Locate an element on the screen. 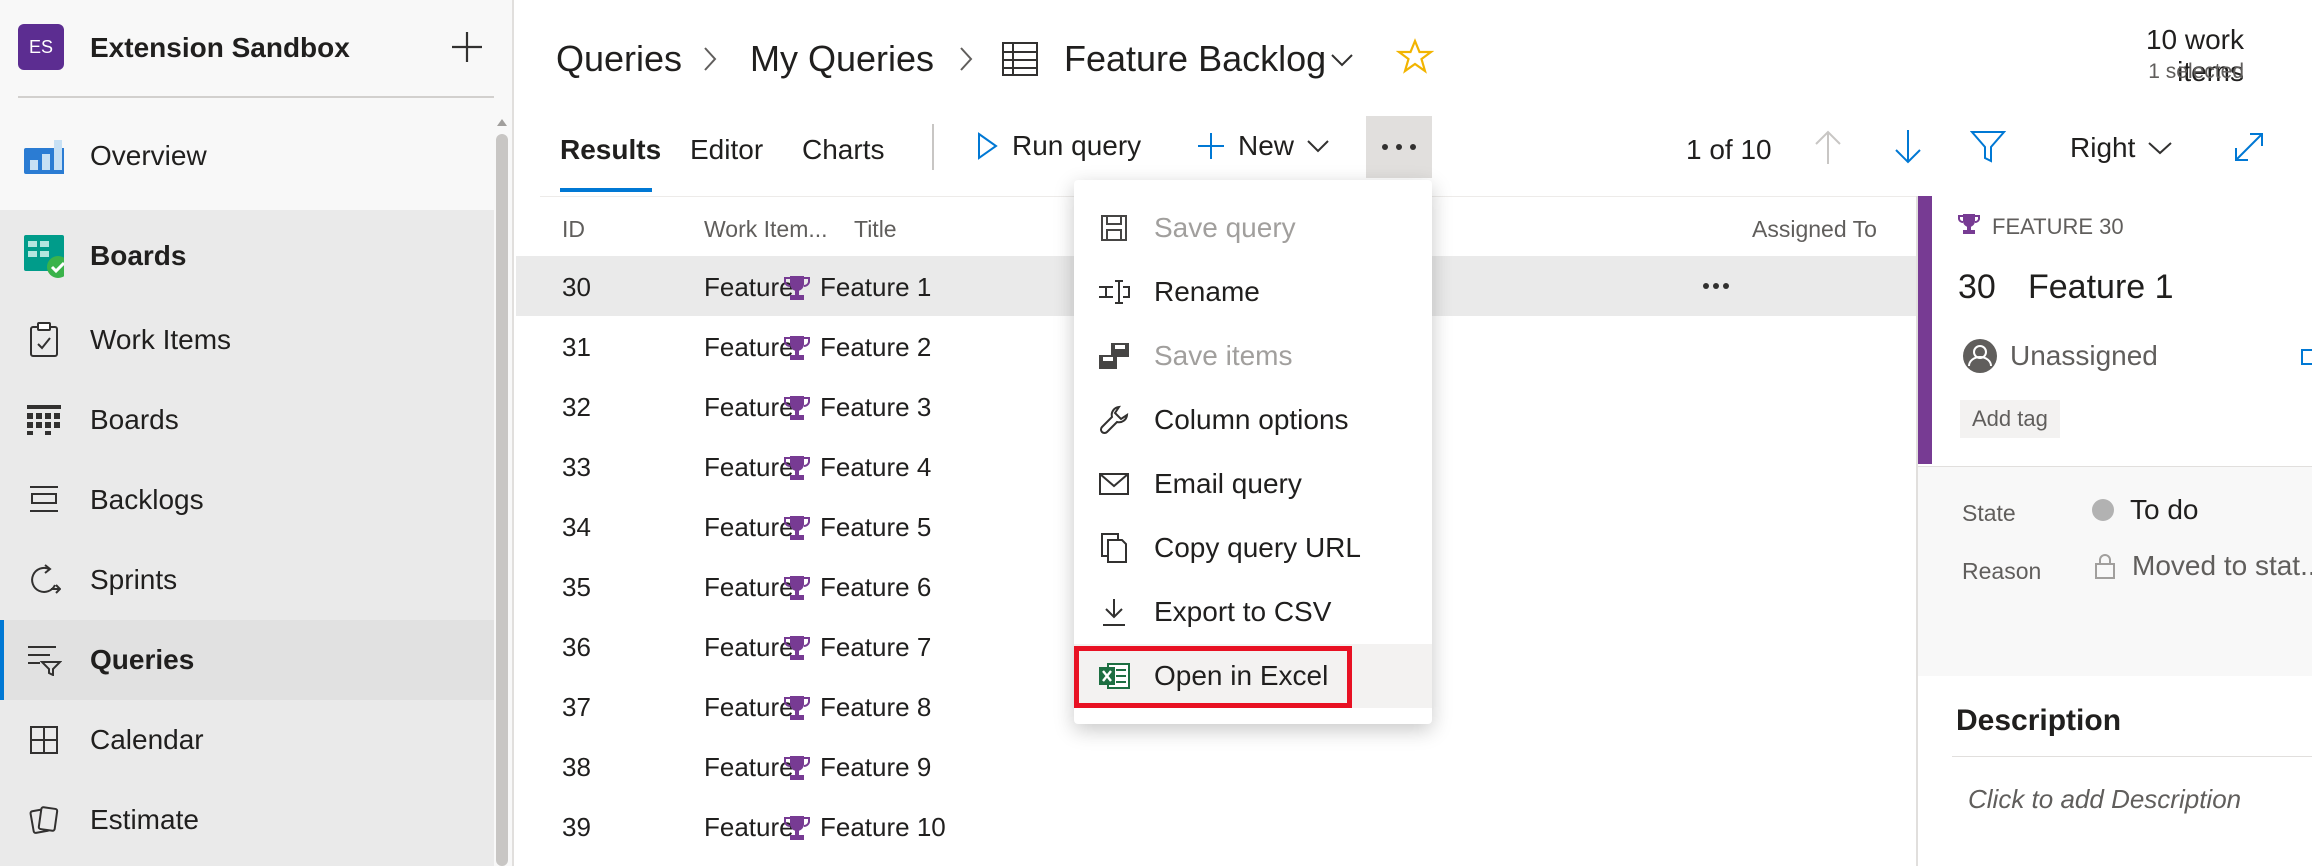 The height and width of the screenshot is (866, 2312). sidebar-item-label: Overview is located at coordinates (148, 155).